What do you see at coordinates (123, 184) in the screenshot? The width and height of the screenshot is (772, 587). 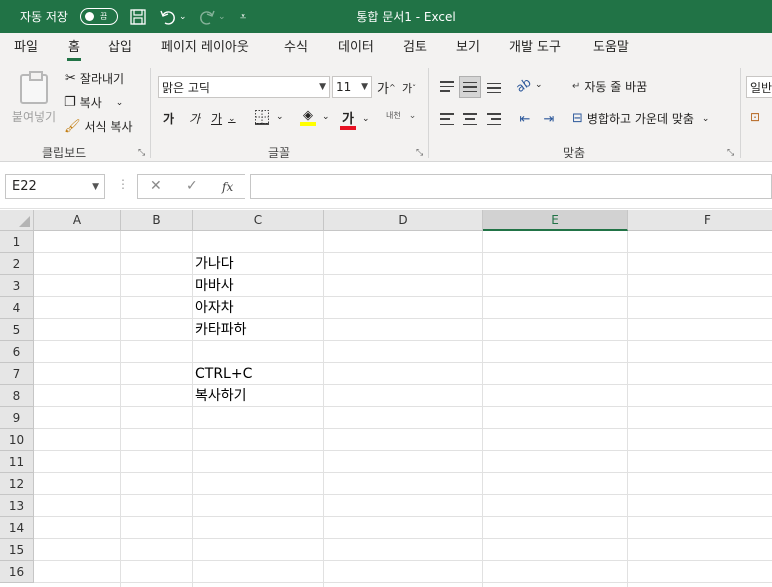 I see `drag-handle-icon: ⋮` at bounding box center [123, 184].